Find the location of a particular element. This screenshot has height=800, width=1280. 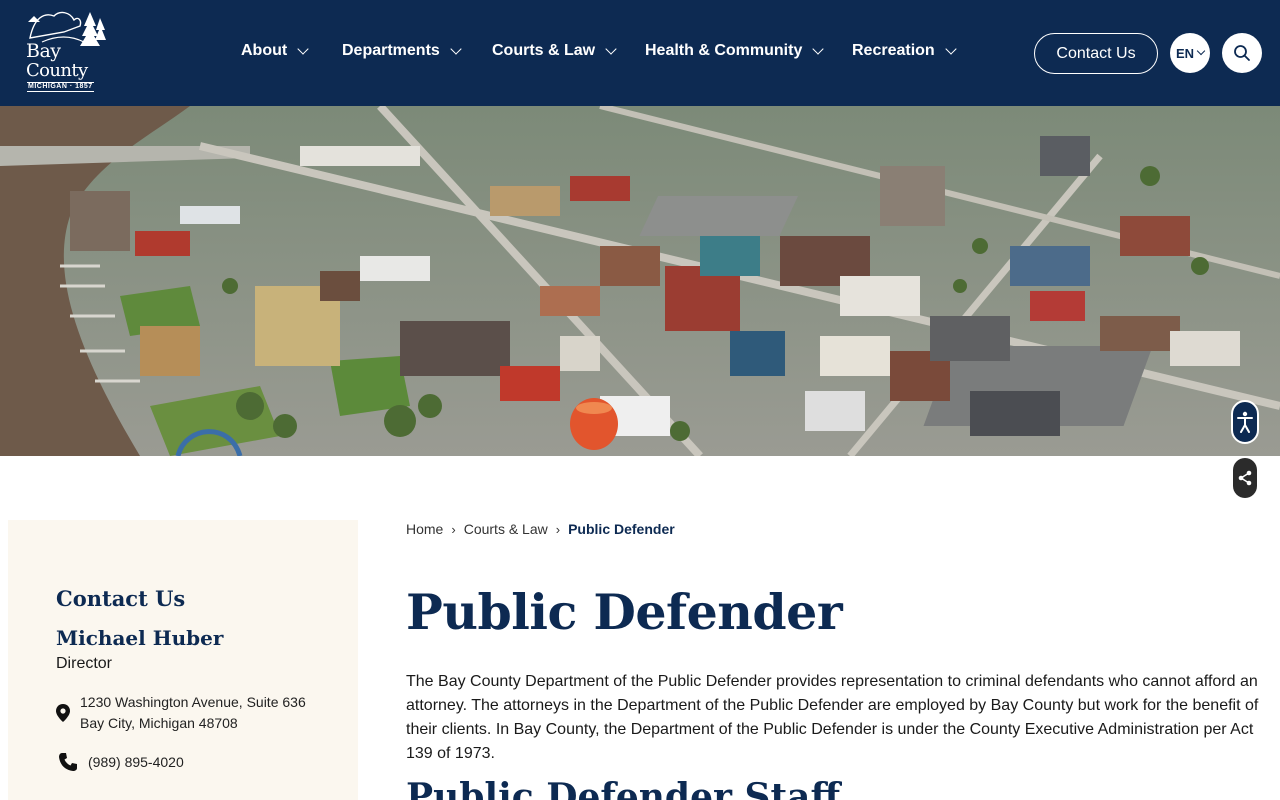

breadcrumb: Home › Courts & Law › Public Defender is located at coordinates (540, 529).